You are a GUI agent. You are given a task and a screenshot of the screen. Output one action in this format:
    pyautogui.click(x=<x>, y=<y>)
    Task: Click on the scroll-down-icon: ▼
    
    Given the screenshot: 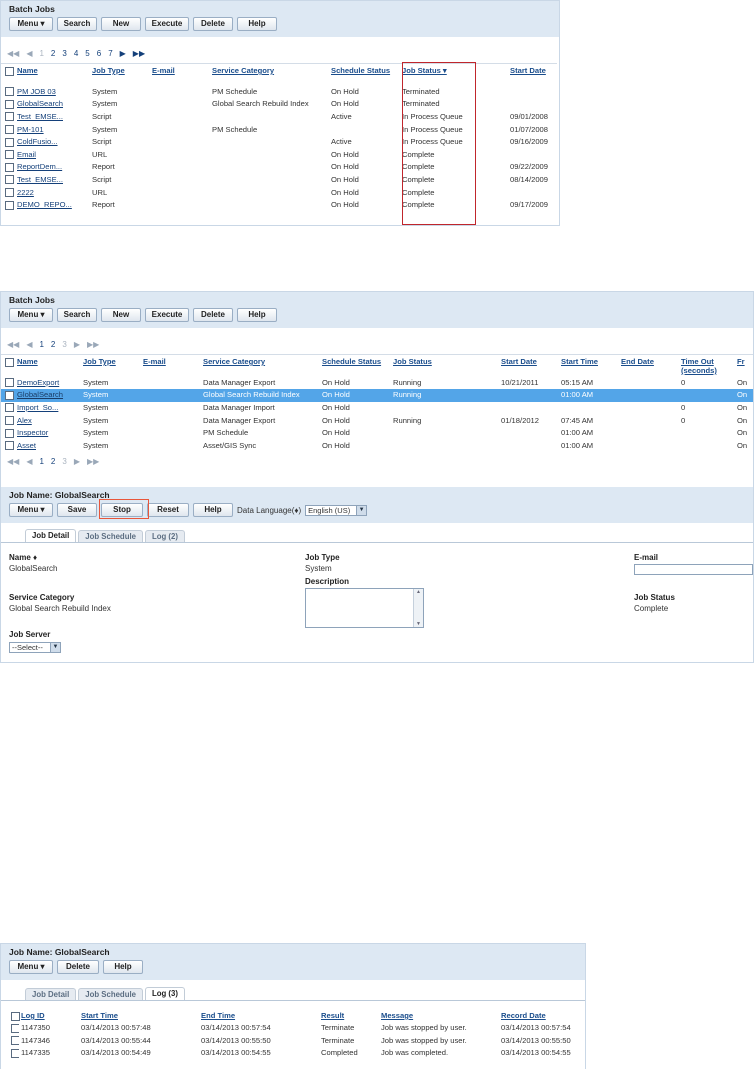 What is the action you would take?
    pyautogui.click(x=418, y=624)
    